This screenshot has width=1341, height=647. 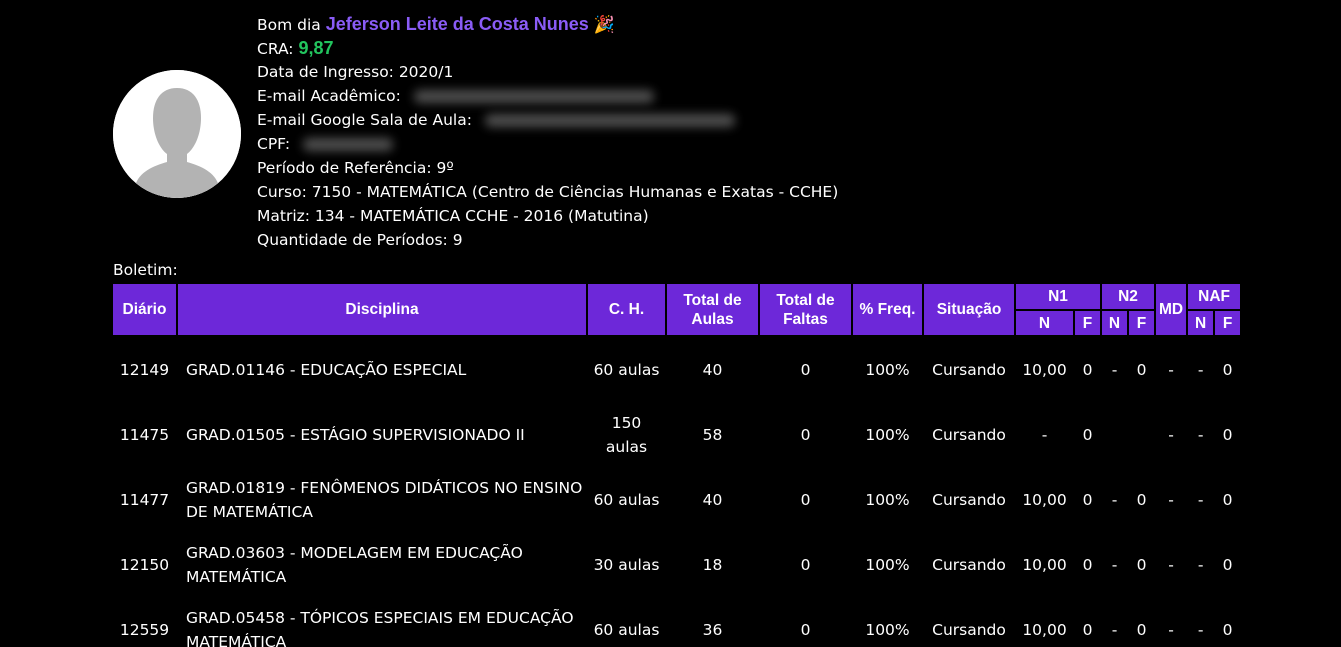 I want to click on party-popper-icon: 🎉, so click(x=604, y=25).